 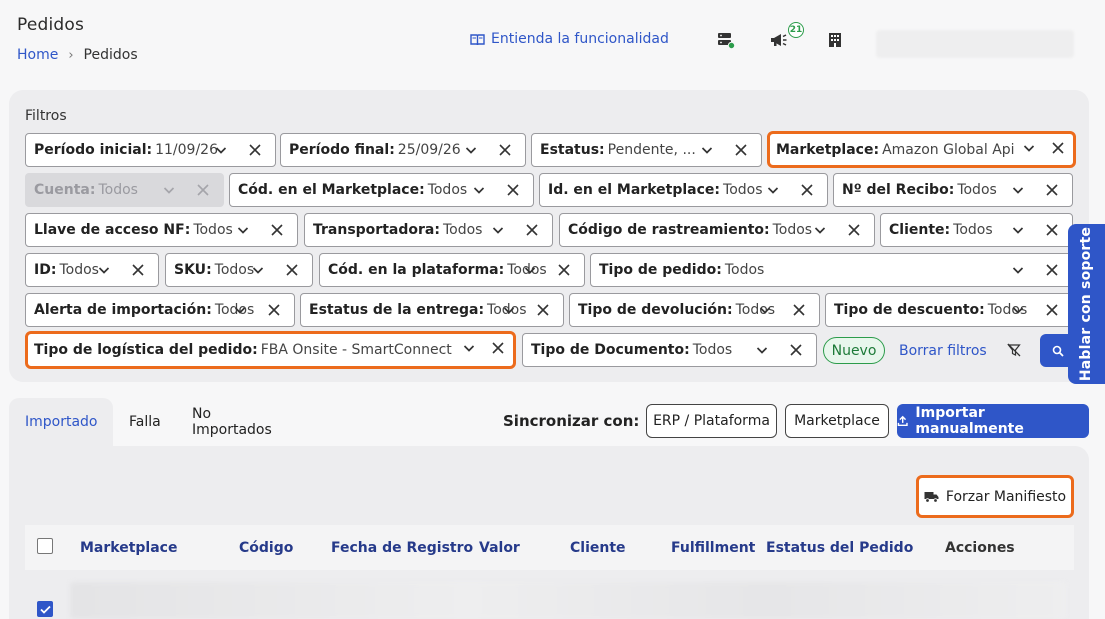 What do you see at coordinates (232, 422) in the screenshot?
I see `tab-no-importados: No Importados` at bounding box center [232, 422].